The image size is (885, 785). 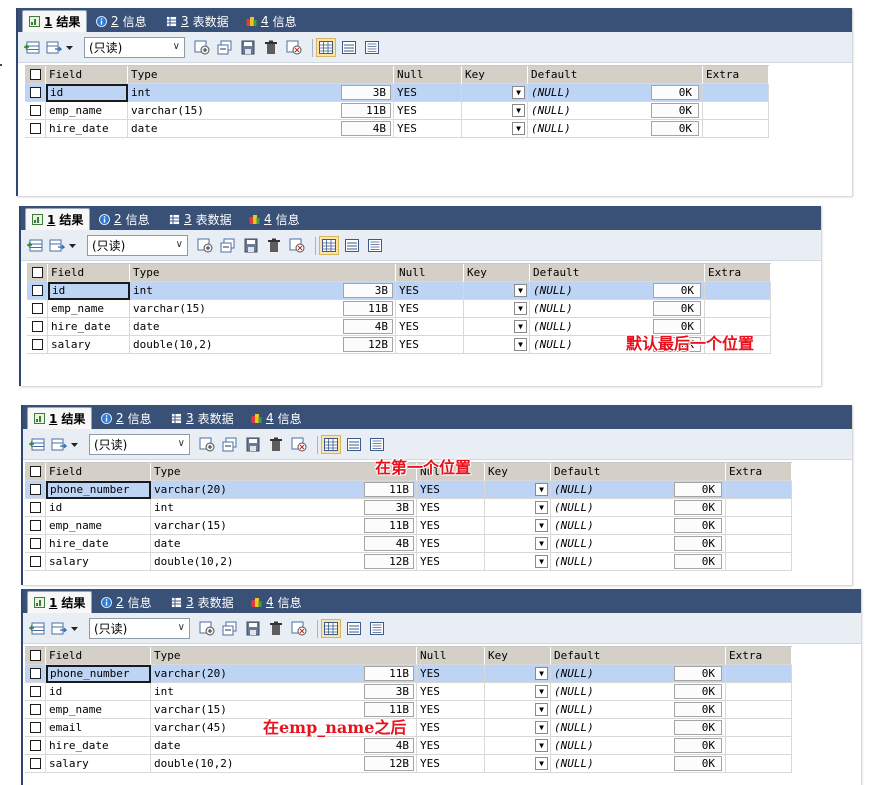 What do you see at coordinates (284, 490) in the screenshot?
I see `type-cell: varchar(20) 11B` at bounding box center [284, 490].